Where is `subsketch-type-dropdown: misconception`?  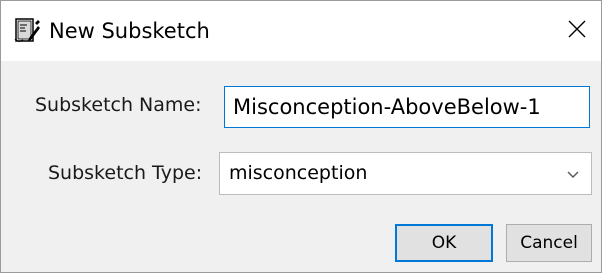
subsketch-type-dropdown: misconception is located at coordinates (405, 173).